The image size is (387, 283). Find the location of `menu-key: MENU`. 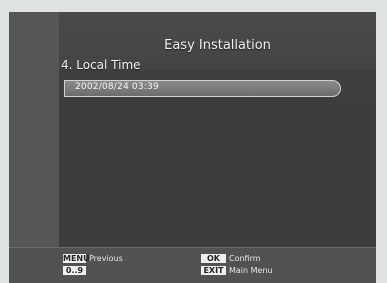

menu-key: MENU is located at coordinates (76, 258).